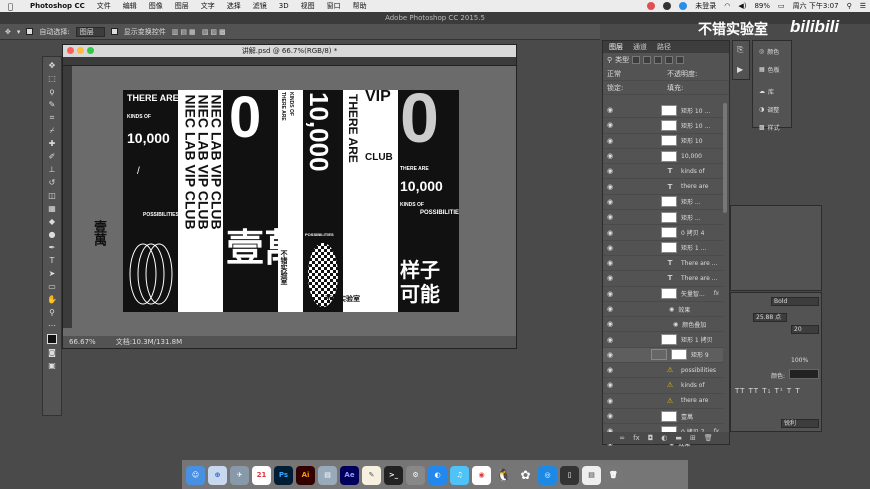  What do you see at coordinates (80, 50) in the screenshot?
I see `minimize-window-button` at bounding box center [80, 50].